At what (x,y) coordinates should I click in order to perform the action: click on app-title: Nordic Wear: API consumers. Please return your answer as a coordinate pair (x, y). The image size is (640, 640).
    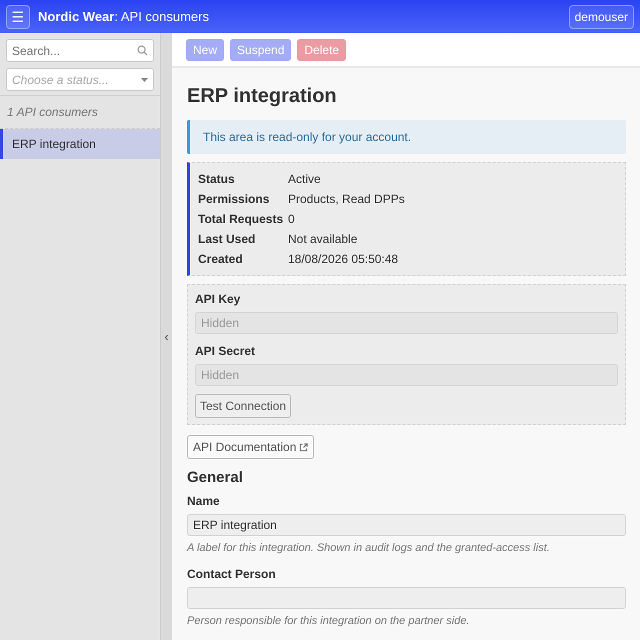
    Looking at the image, I should click on (123, 17).